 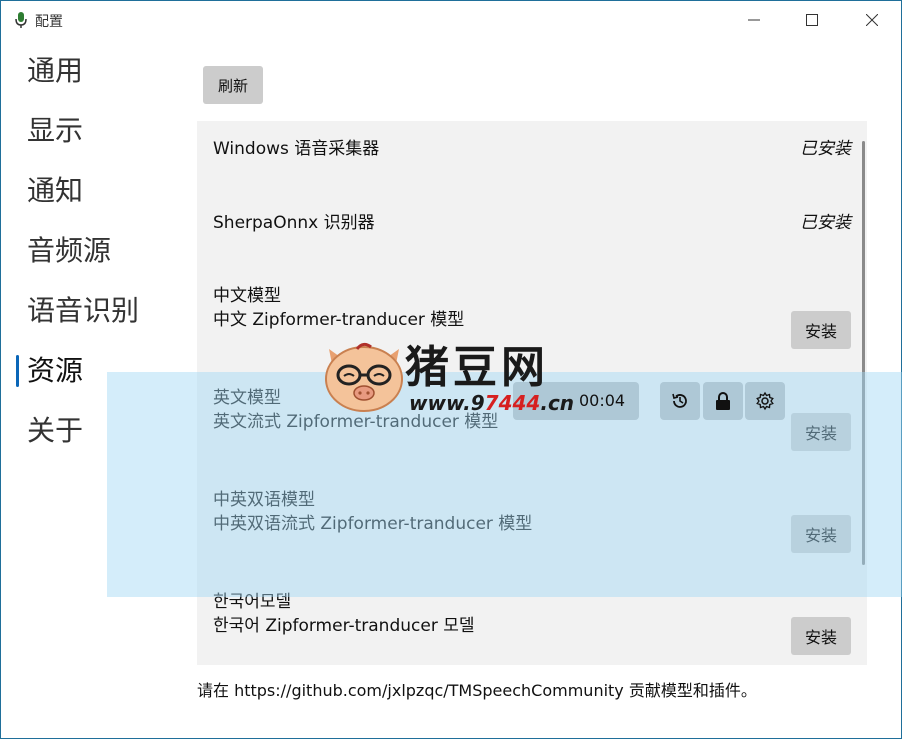 What do you see at coordinates (477, 367) in the screenshot?
I see `watermark-text: 猪豆网` at bounding box center [477, 367].